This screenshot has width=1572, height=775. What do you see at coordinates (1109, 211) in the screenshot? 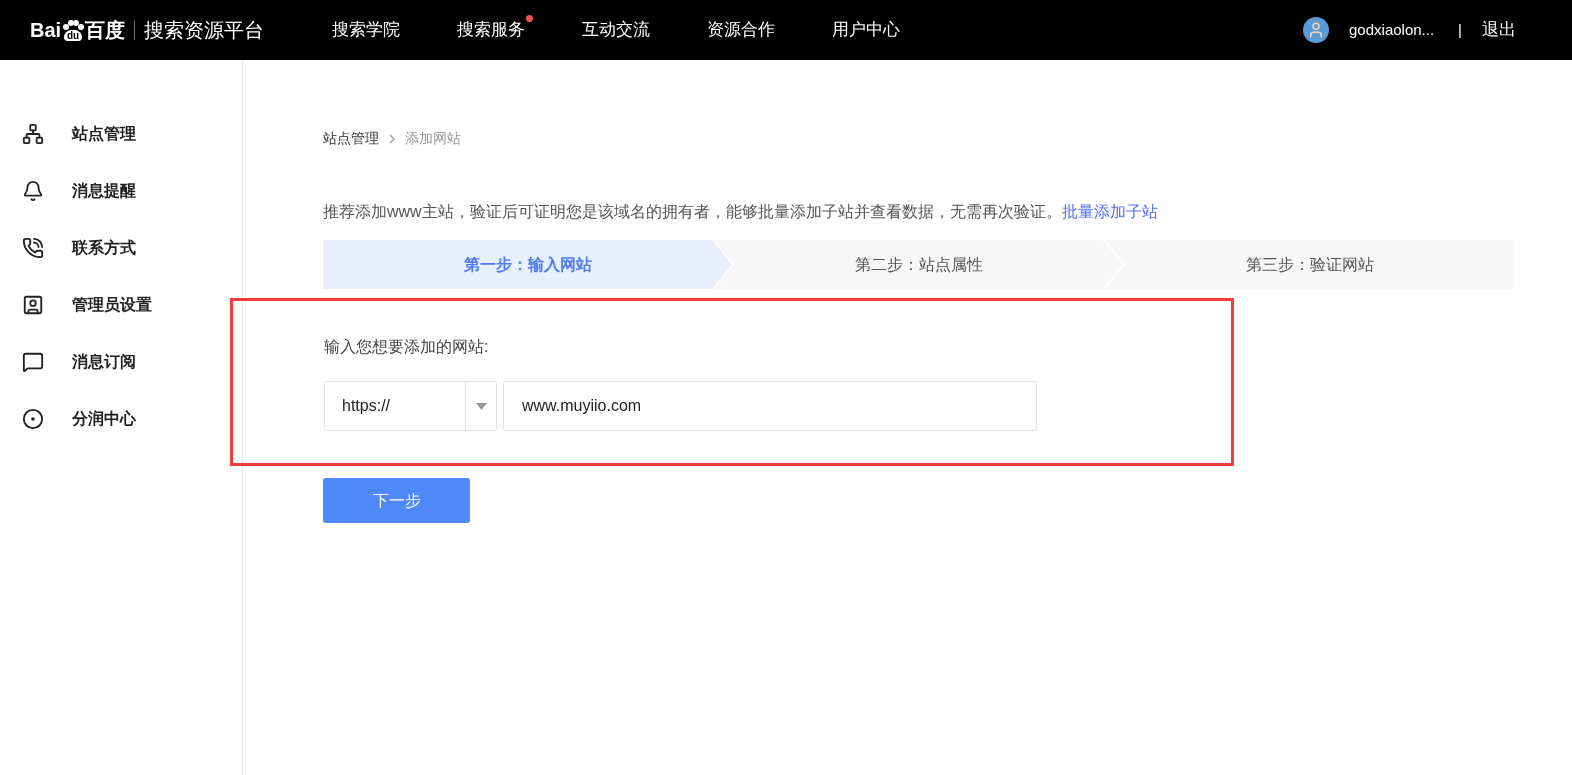
I see `bulk-add-link: 批量添加子站` at bounding box center [1109, 211].